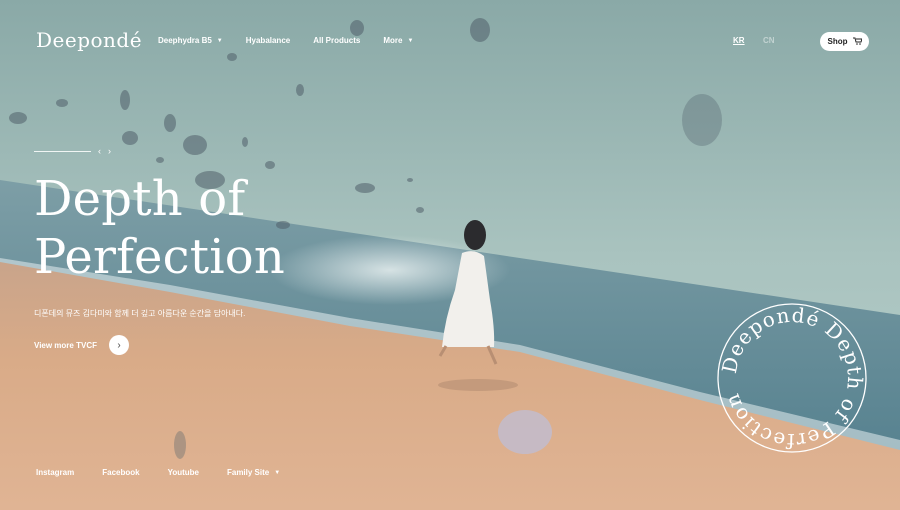 Image resolution: width=900 pixels, height=510 pixels. I want to click on chevron-left-icon: ‹, so click(99, 151).